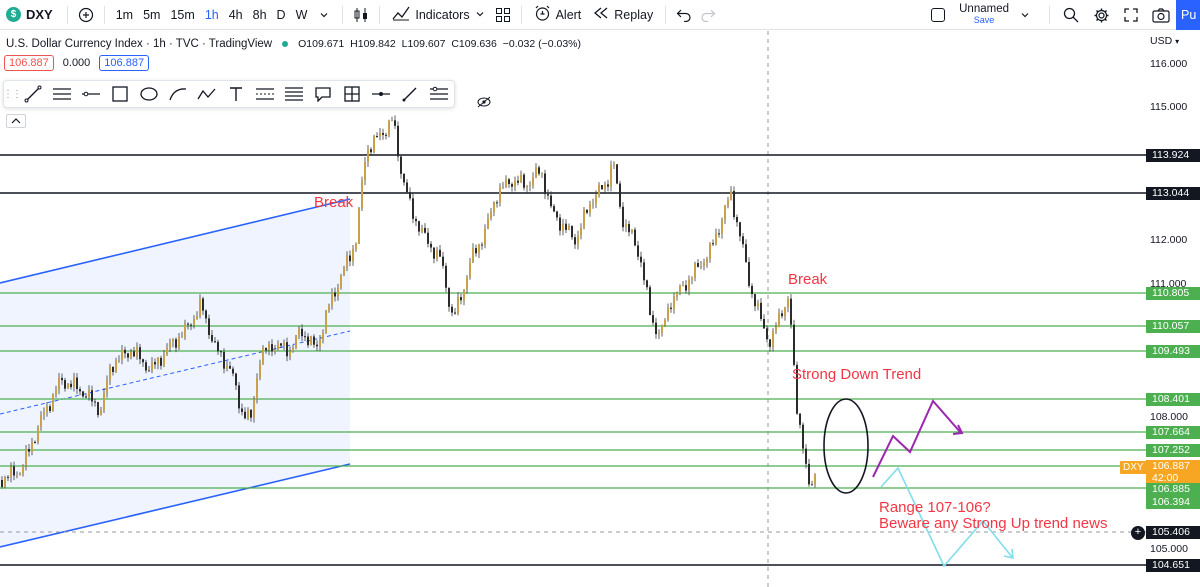 The height and width of the screenshot is (587, 1200). I want to click on horizontal-line-icon, so click(90, 94).